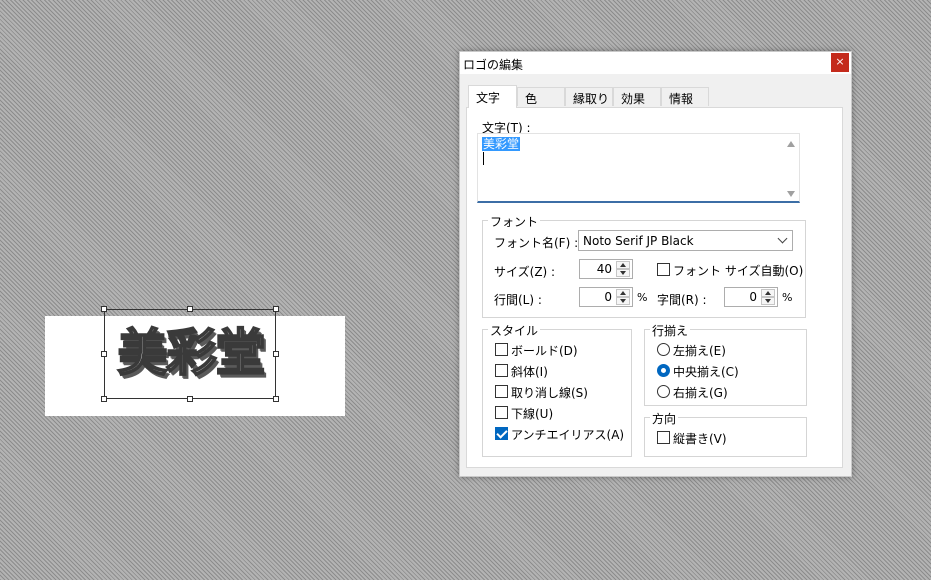 The width and height of the screenshot is (931, 580). Describe the element at coordinates (190, 399) in the screenshot. I see `resize-handle-bottom` at that location.